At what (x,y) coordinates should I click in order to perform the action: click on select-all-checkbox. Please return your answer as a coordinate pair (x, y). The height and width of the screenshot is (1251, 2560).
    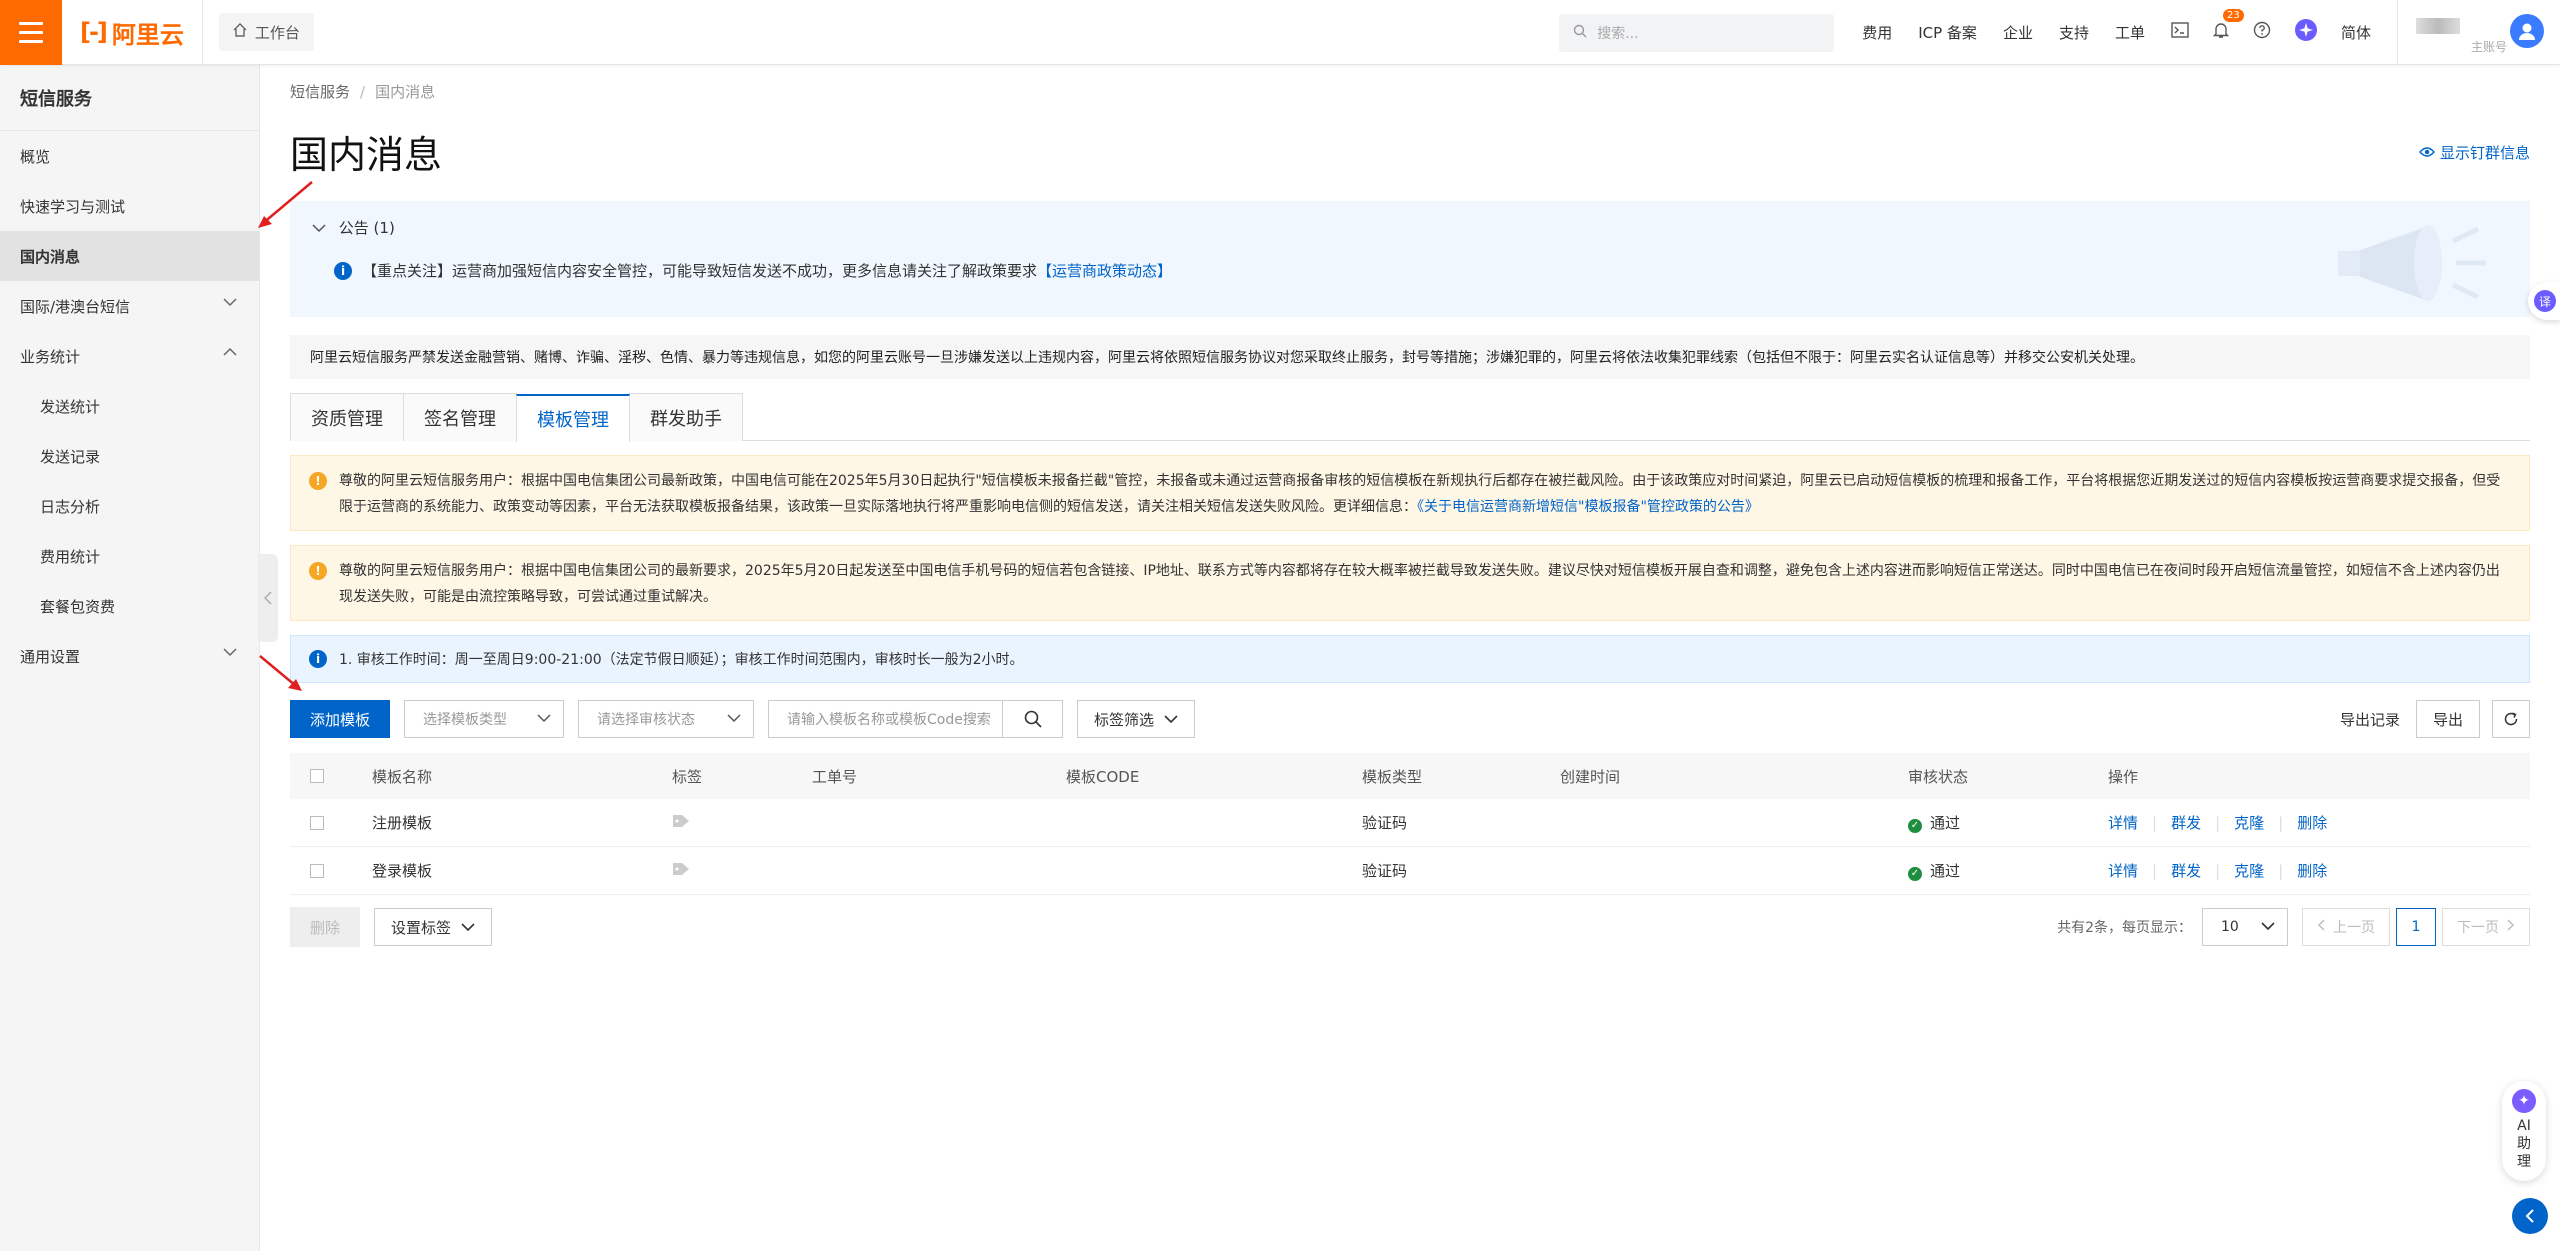
    Looking at the image, I should click on (317, 776).